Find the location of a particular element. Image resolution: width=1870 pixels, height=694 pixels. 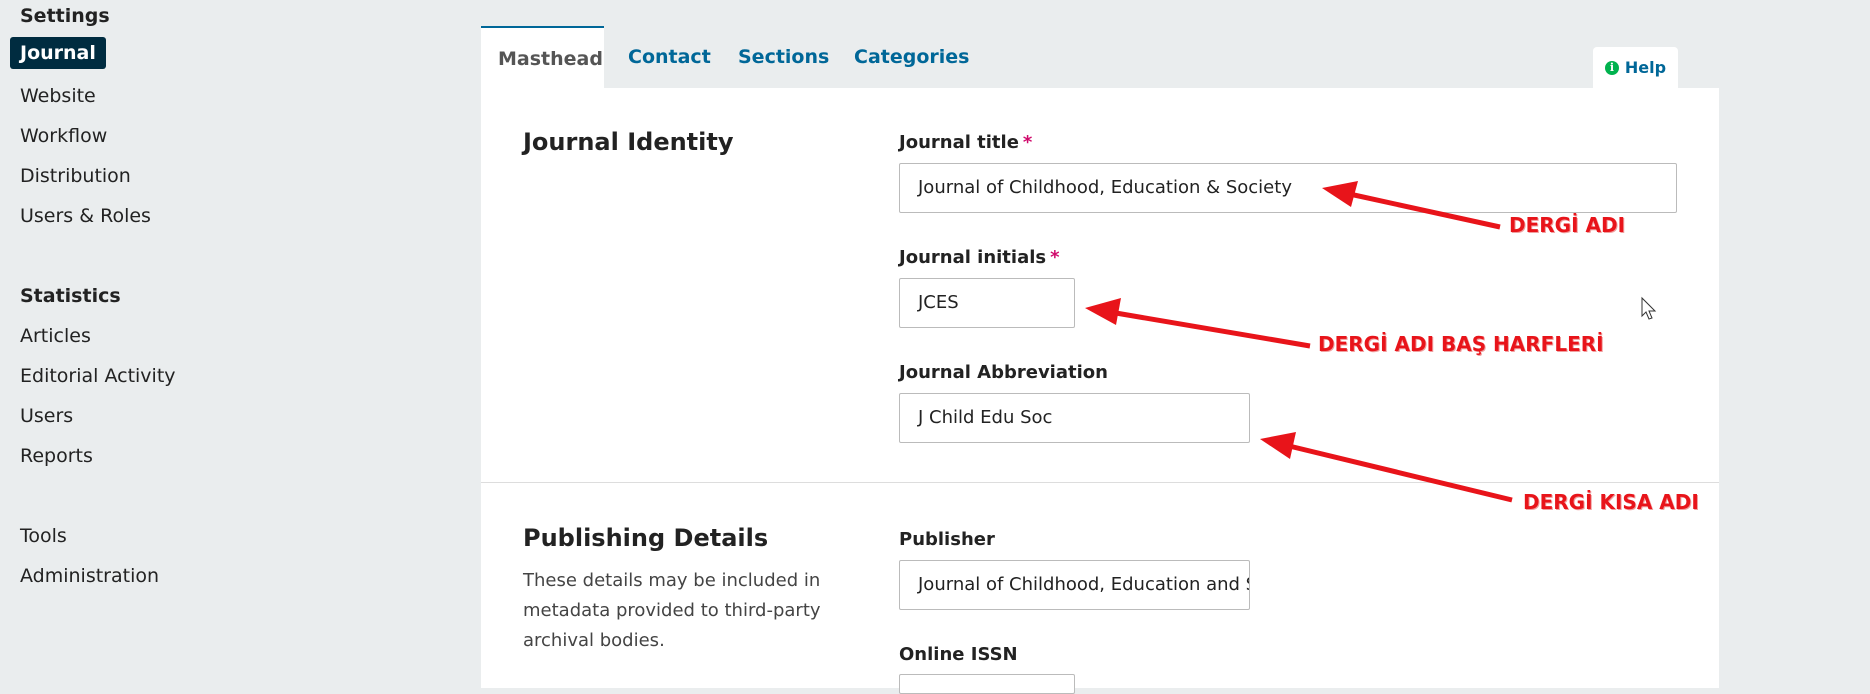

arrow-title-line is located at coordinates (1422, 210).